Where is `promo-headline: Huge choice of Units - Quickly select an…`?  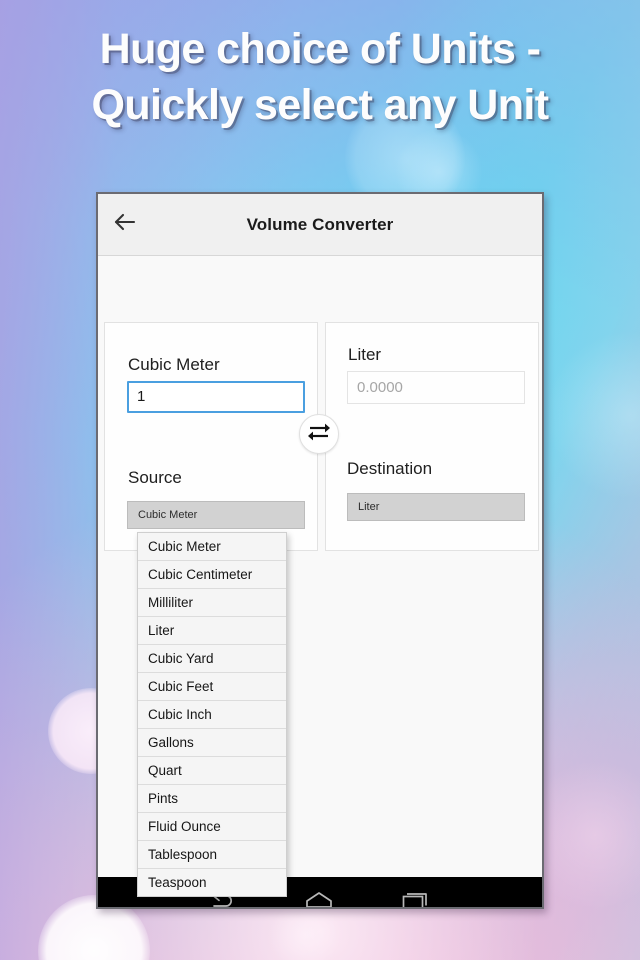
promo-headline: Huge choice of Units - Quickly select an… is located at coordinates (320, 77).